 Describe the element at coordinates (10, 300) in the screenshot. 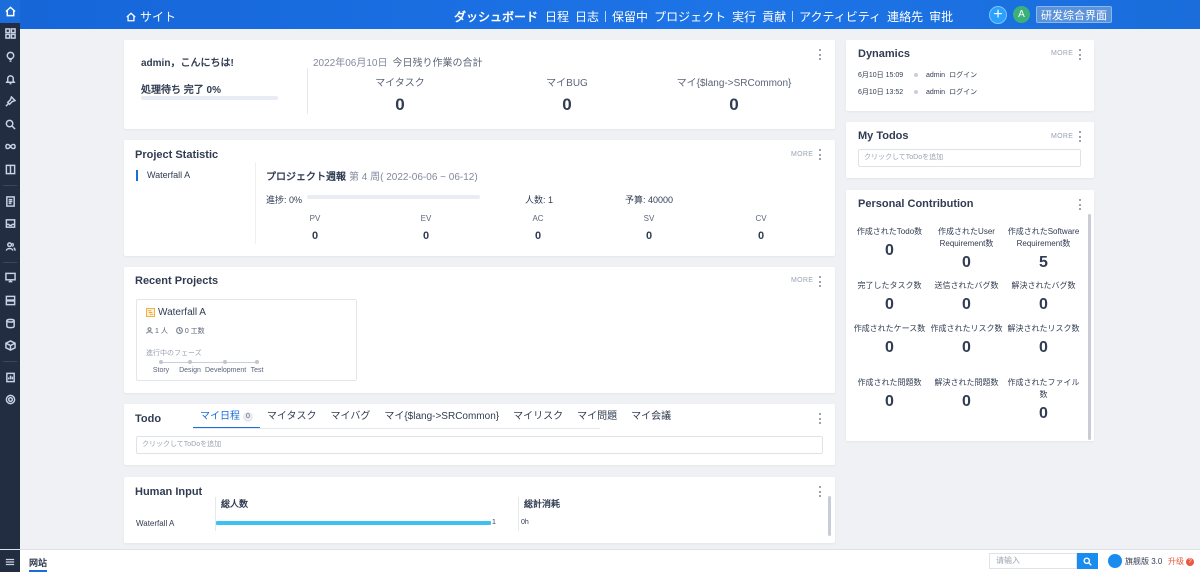

I see `server-icon` at that location.